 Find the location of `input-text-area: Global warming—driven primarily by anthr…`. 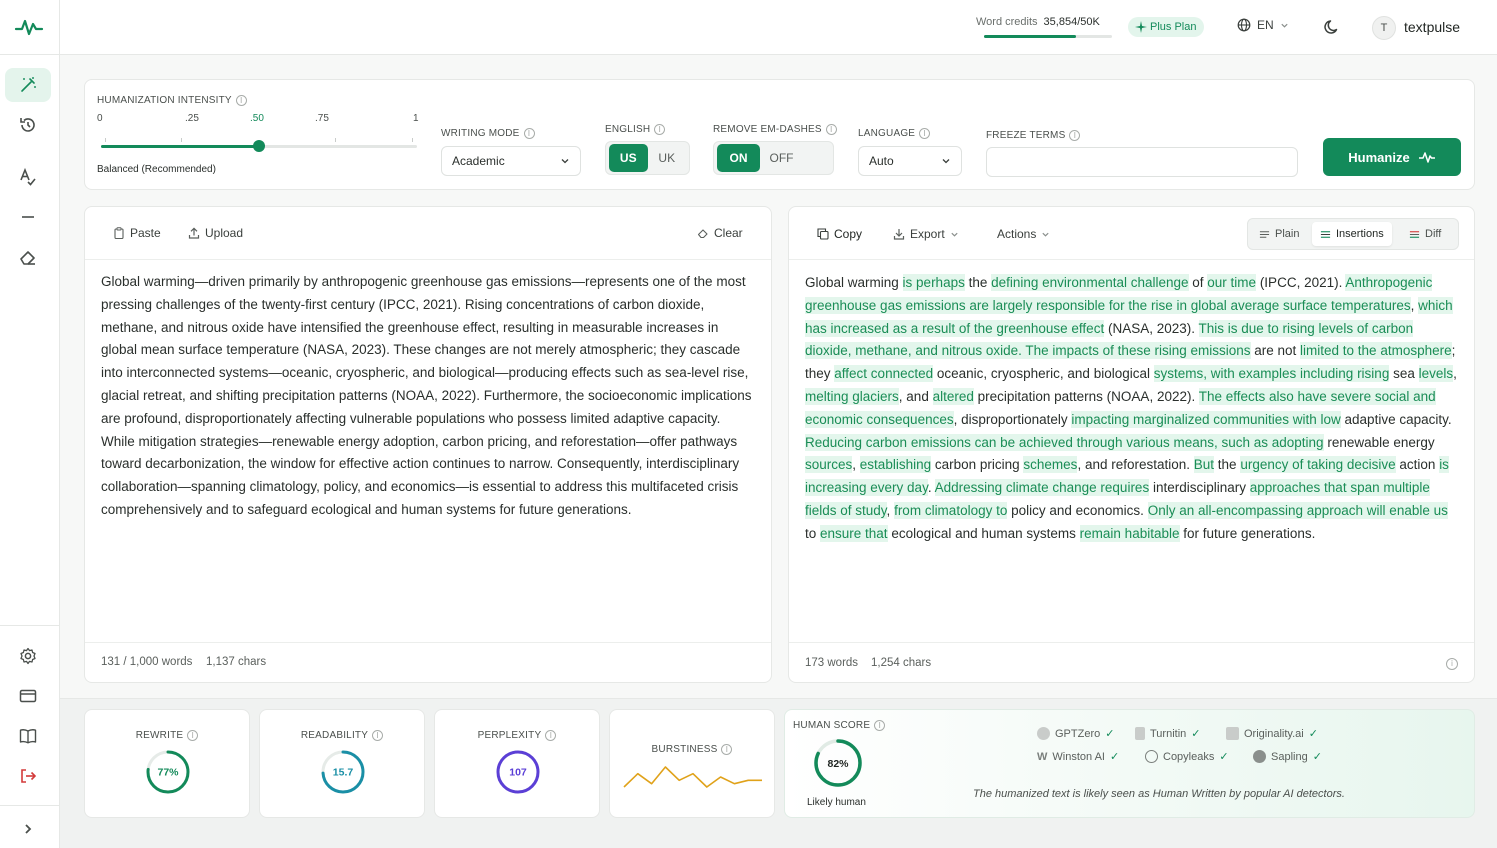

input-text-area: Global warming—driven primarily by anthr… is located at coordinates (429, 396).